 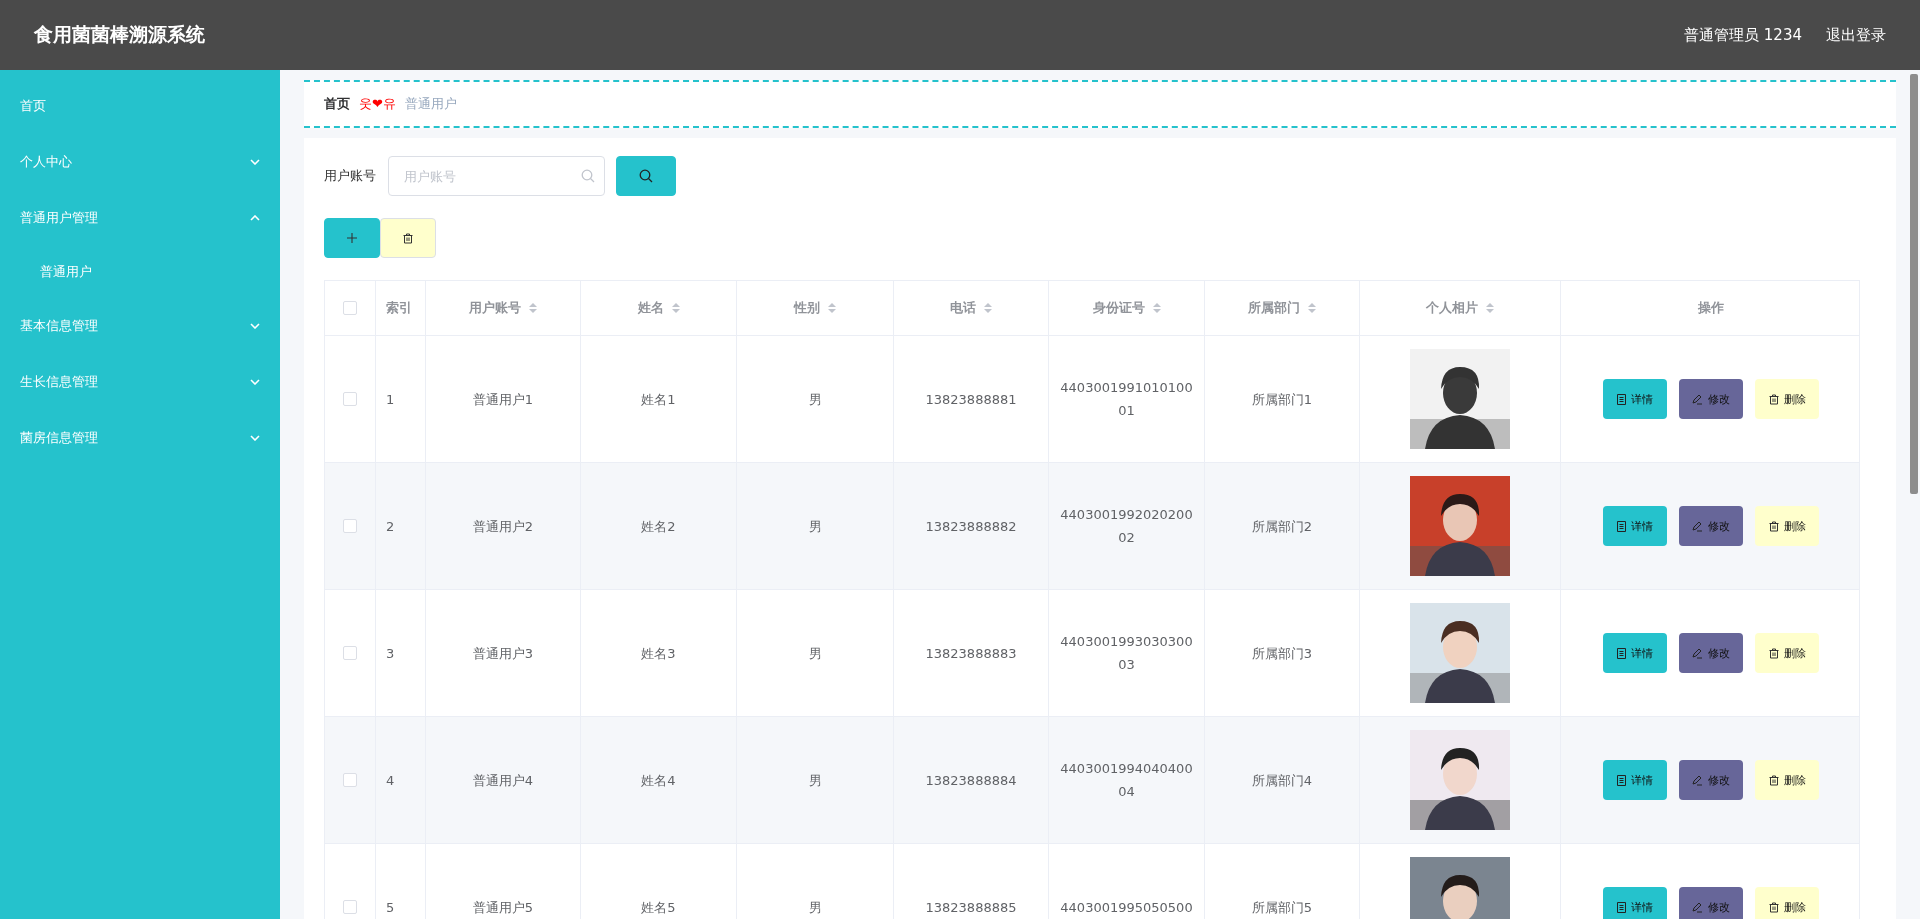 What do you see at coordinates (503, 653) in the screenshot?
I see `table-cell-text: 普通用户3` at bounding box center [503, 653].